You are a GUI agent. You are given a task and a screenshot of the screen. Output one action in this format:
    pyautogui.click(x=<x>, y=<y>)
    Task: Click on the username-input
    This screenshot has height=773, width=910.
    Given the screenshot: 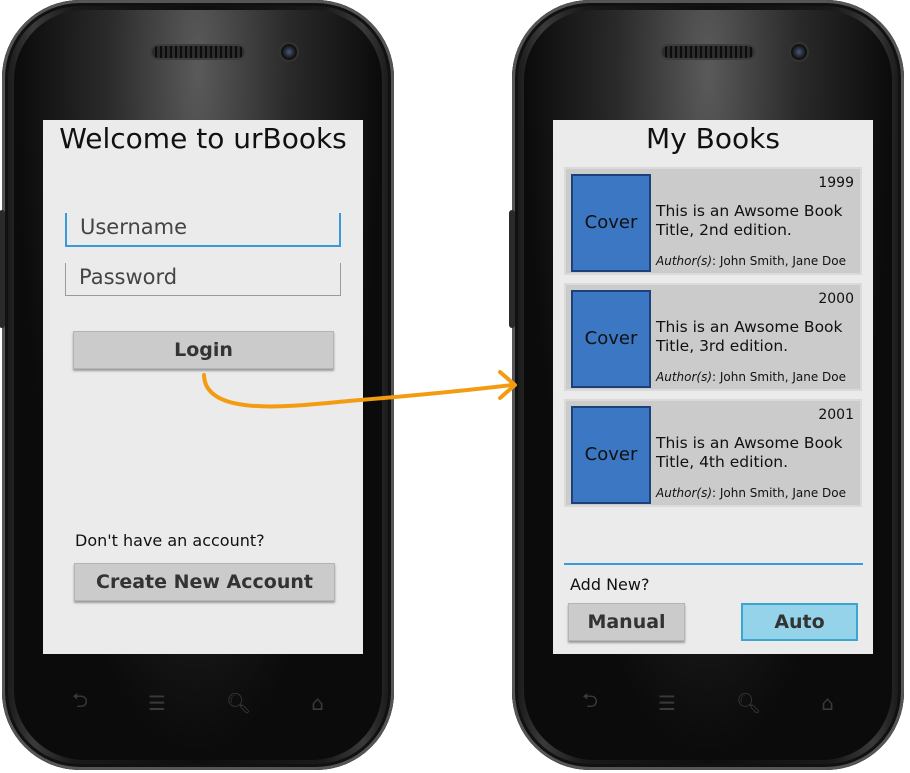 What is the action you would take?
    pyautogui.click(x=209, y=227)
    